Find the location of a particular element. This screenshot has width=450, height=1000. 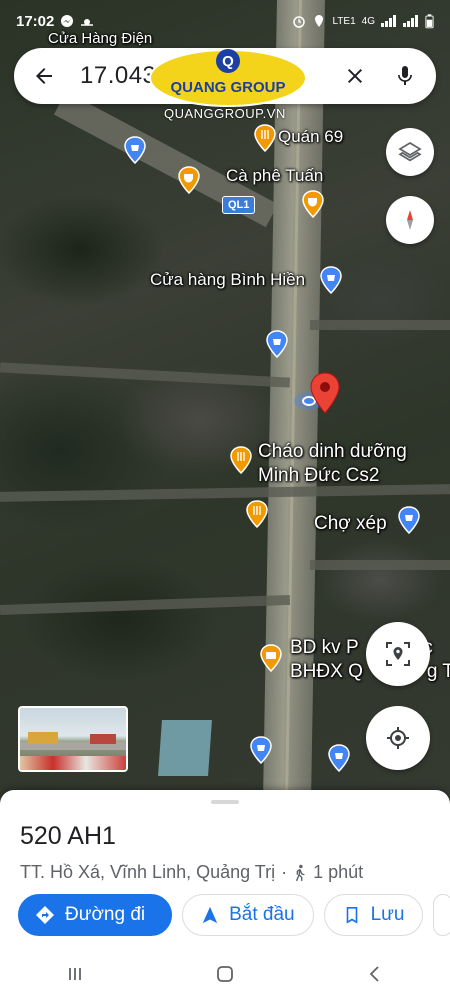

map-label-binh-hien: Cửa hàng Bình Hiền is located at coordinates (227, 280).